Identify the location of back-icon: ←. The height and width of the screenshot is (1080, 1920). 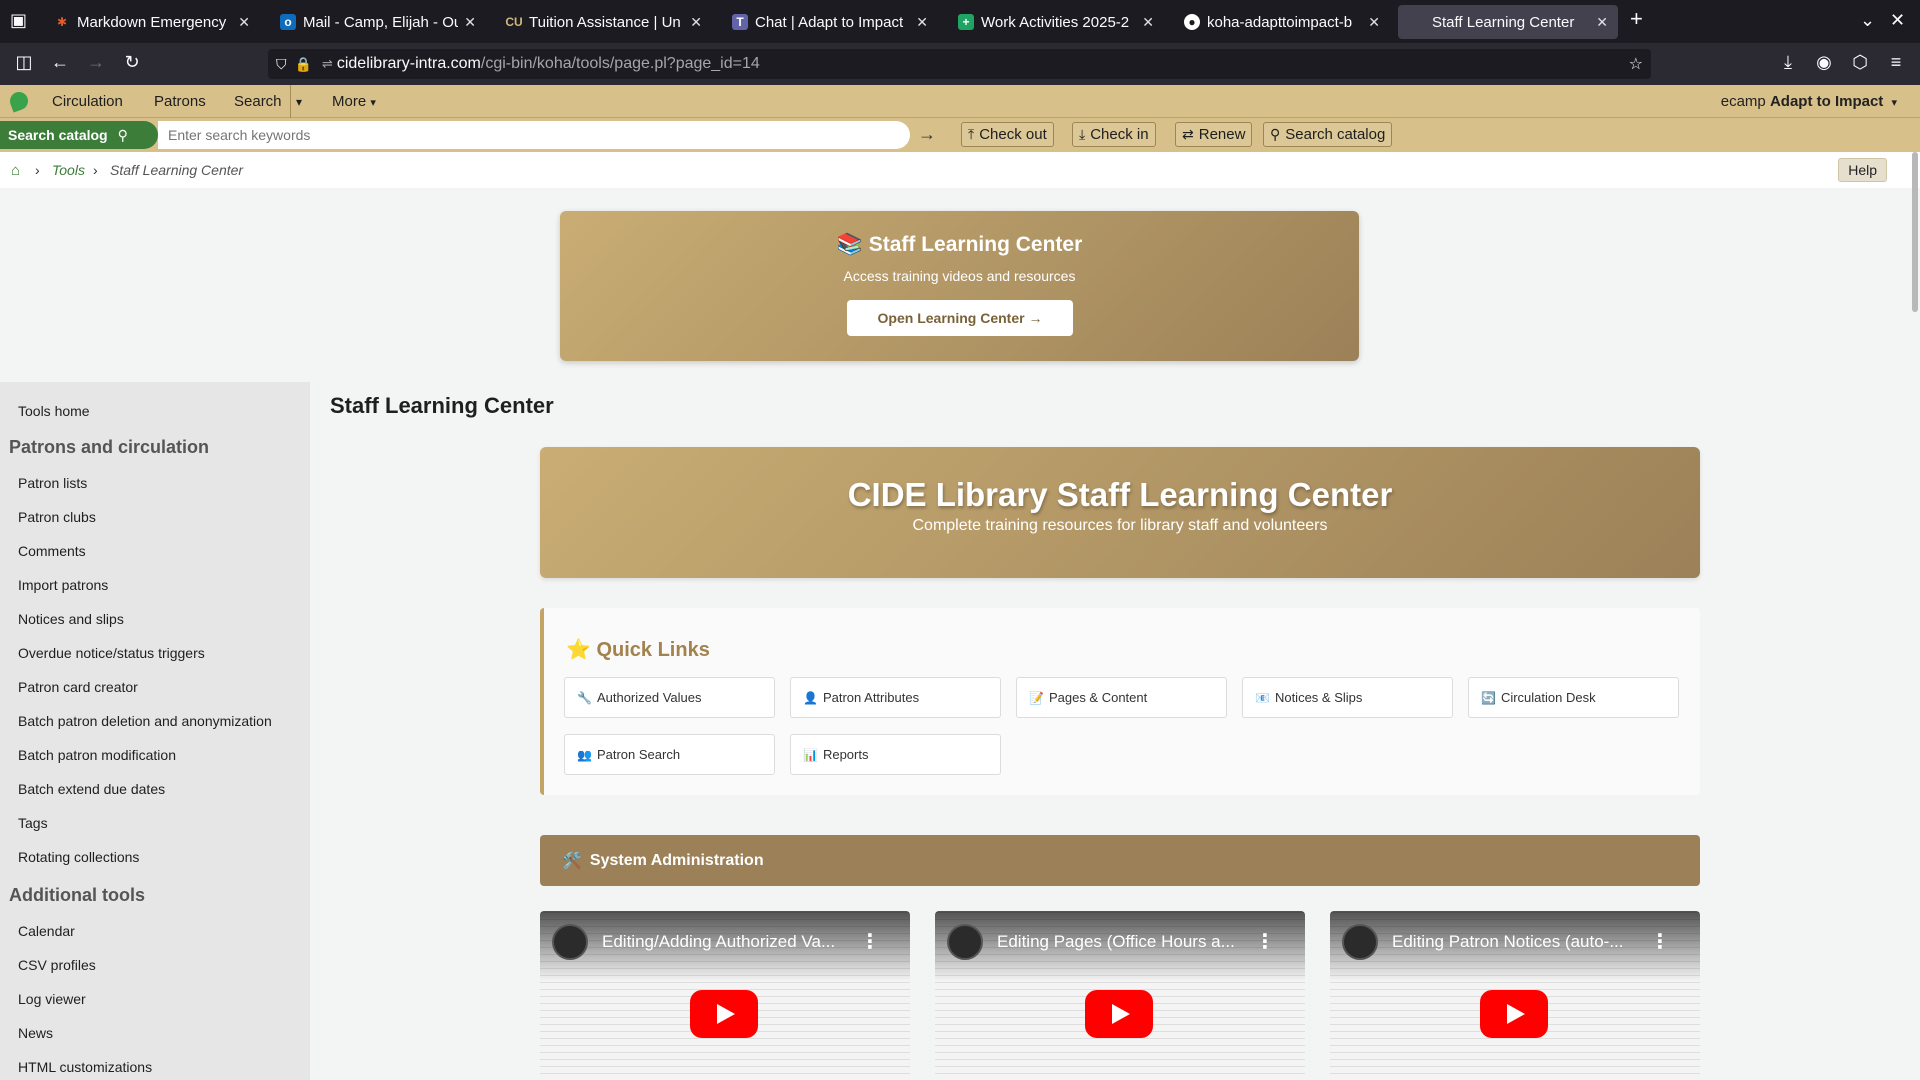
(60, 62).